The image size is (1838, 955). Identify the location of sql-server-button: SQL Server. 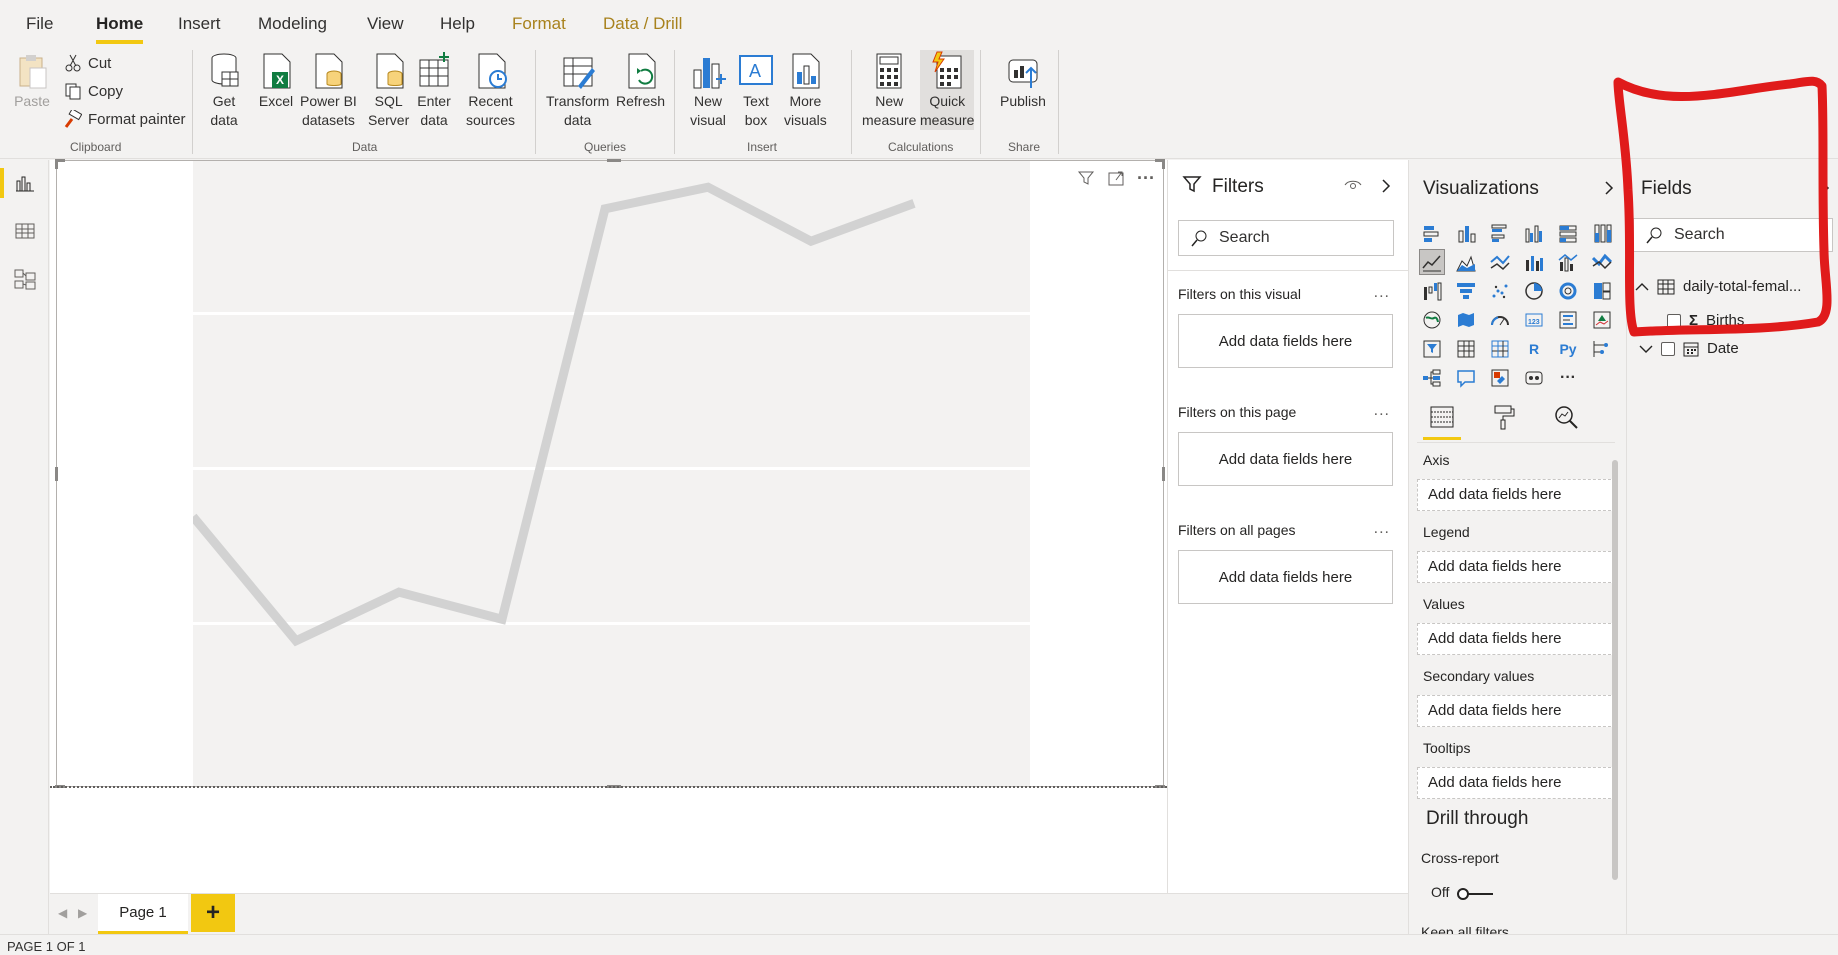
(388, 90).